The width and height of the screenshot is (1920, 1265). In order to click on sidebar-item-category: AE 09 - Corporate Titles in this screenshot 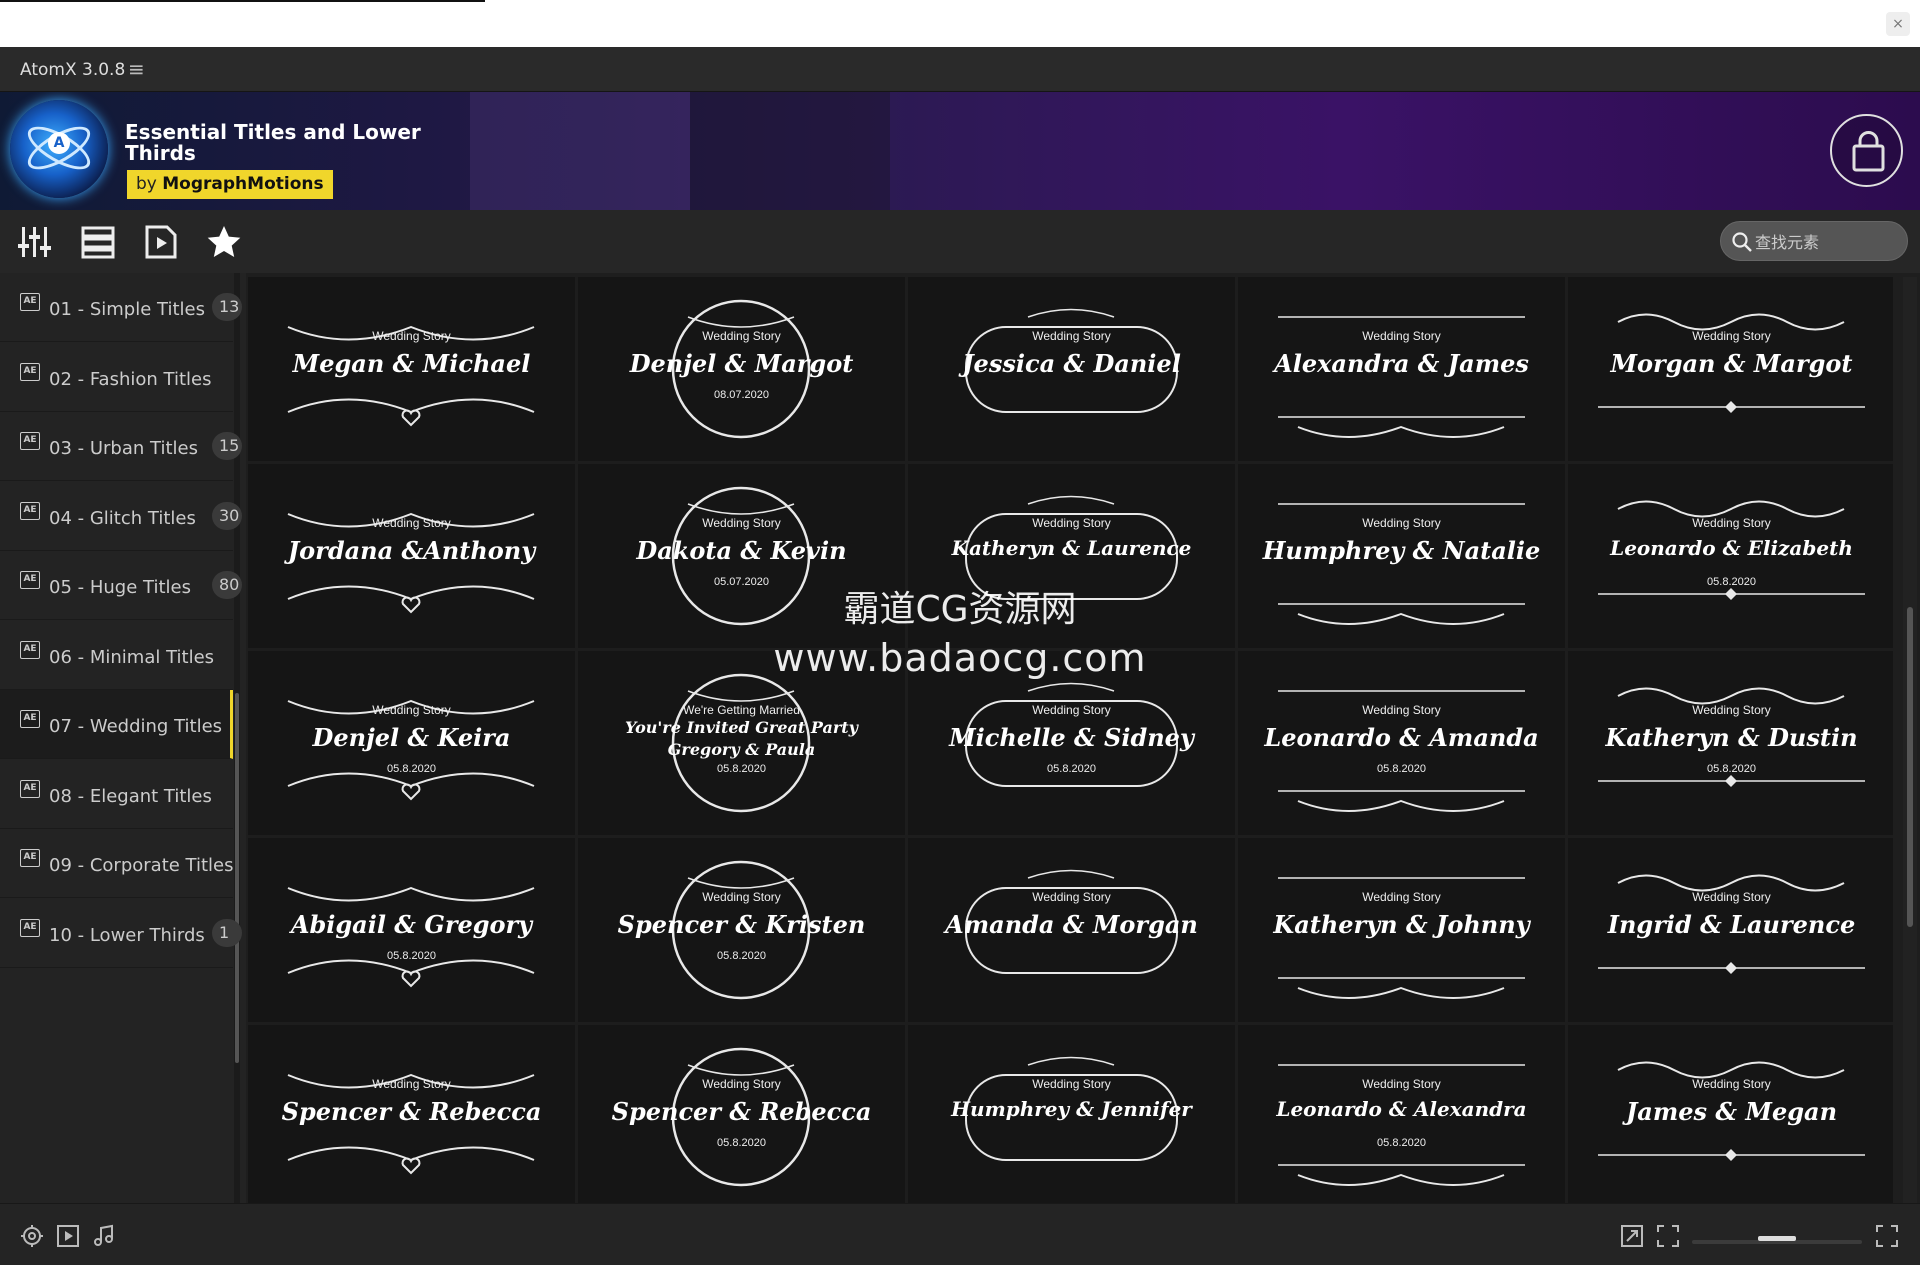, I will do `click(117, 863)`.